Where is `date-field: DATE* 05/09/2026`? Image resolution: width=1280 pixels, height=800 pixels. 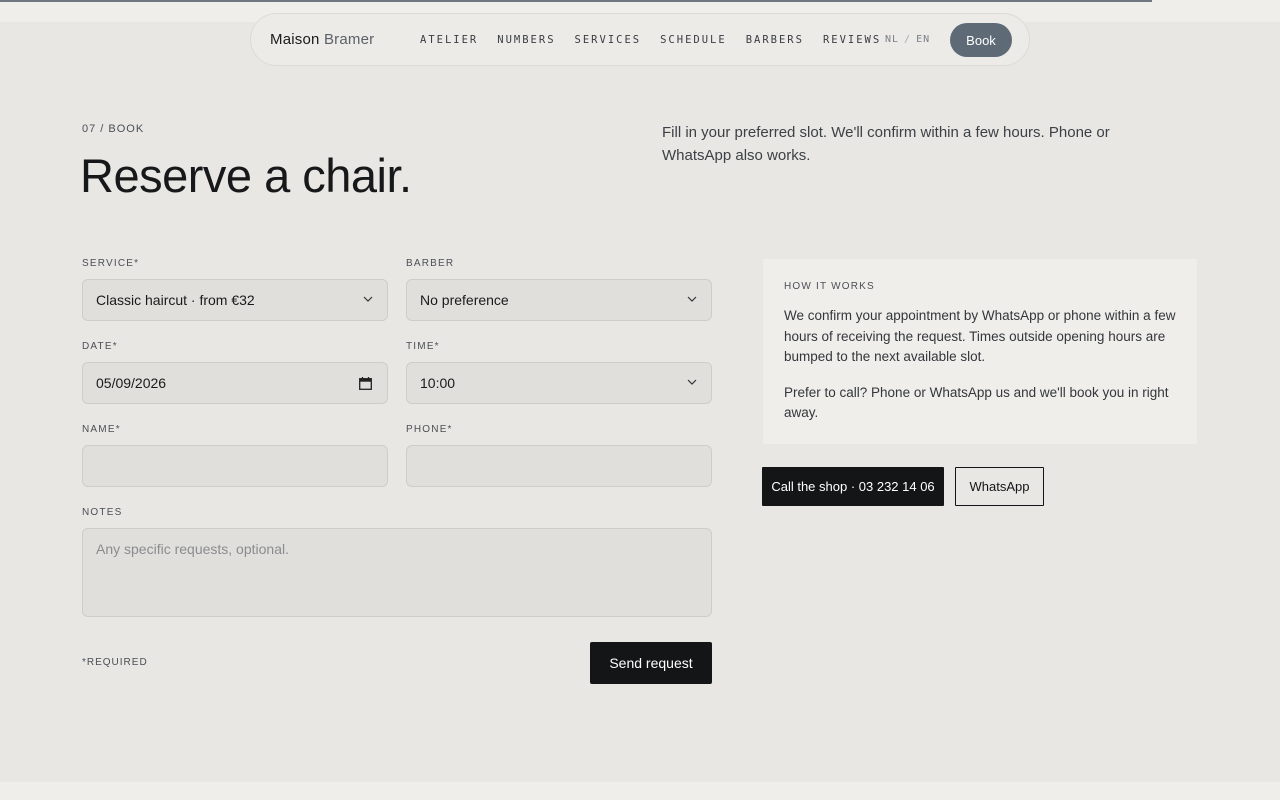 date-field: DATE* 05/09/2026 is located at coordinates (235, 372).